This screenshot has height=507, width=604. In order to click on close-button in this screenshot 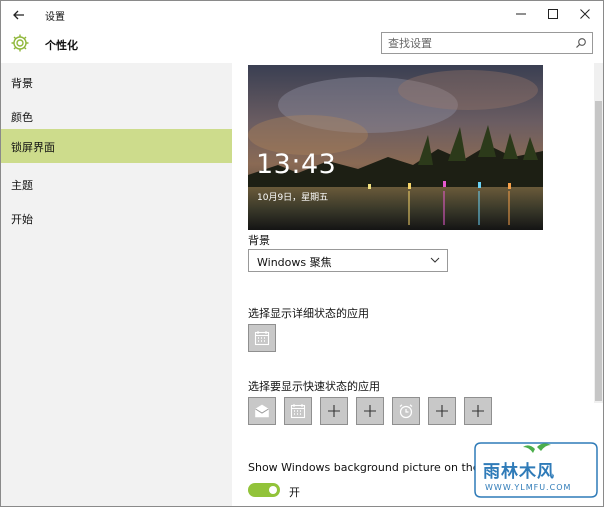, I will do `click(585, 14)`.